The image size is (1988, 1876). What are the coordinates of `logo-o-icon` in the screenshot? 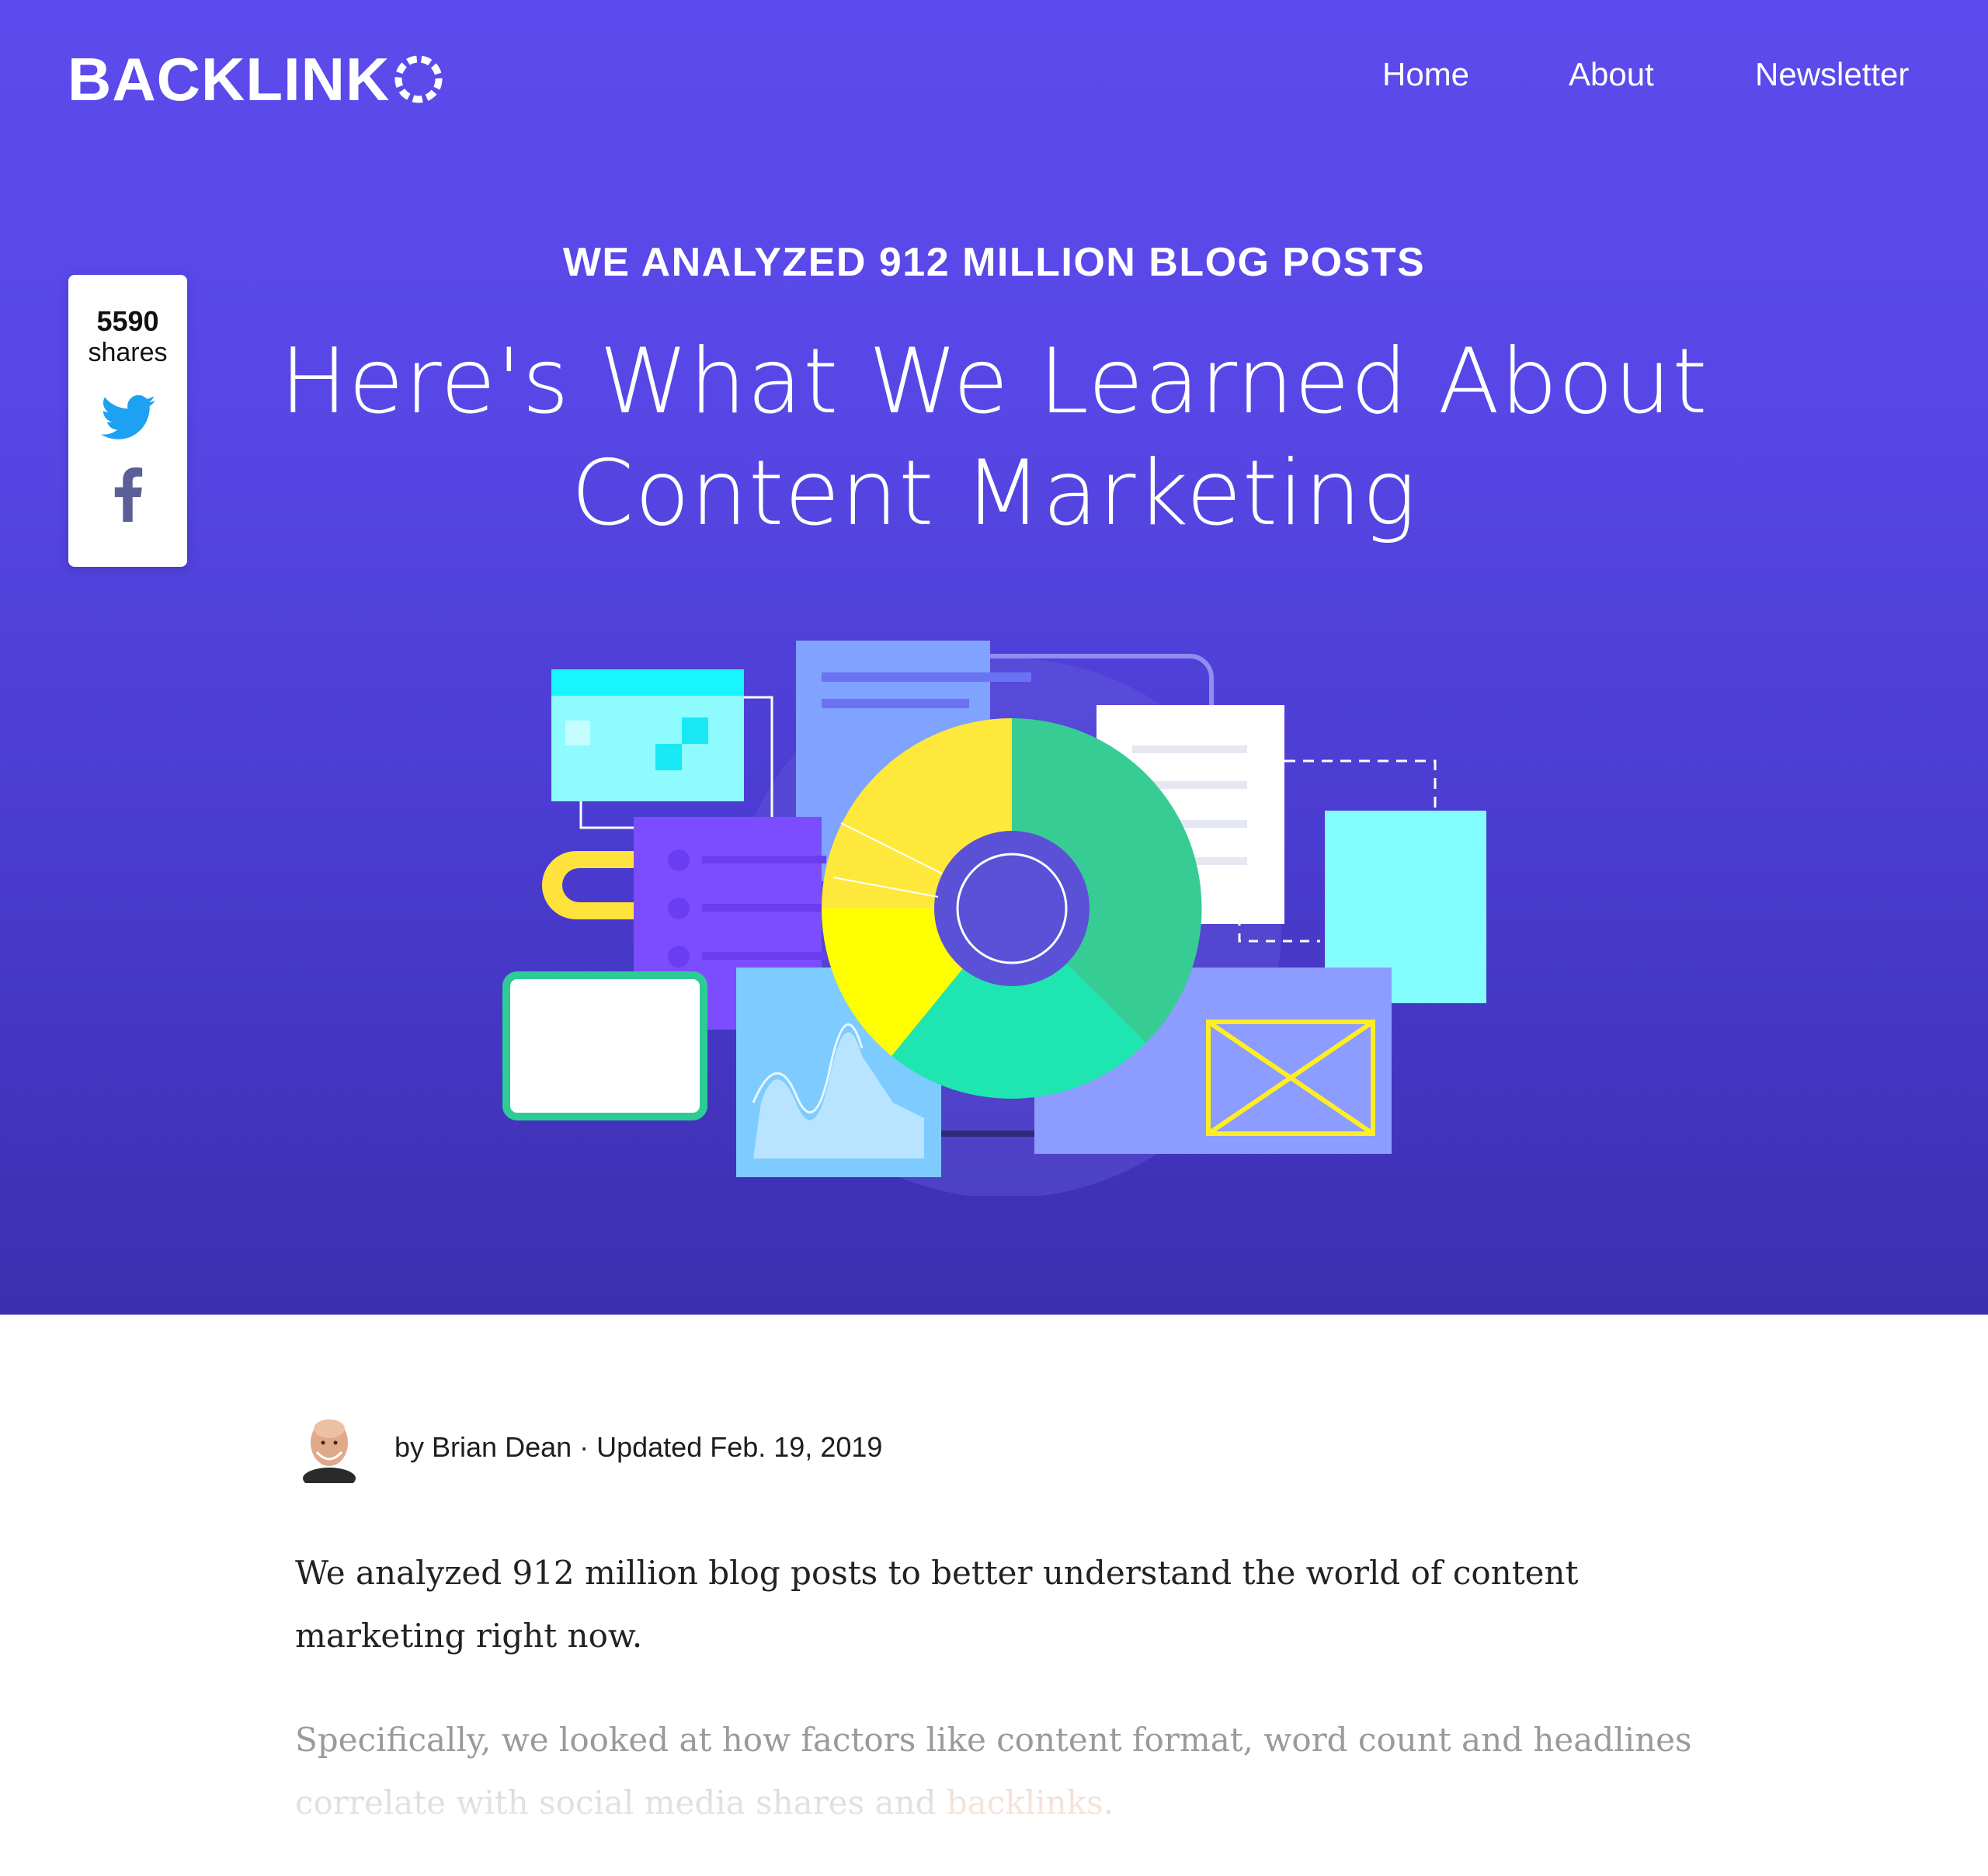 It's located at (418, 79).